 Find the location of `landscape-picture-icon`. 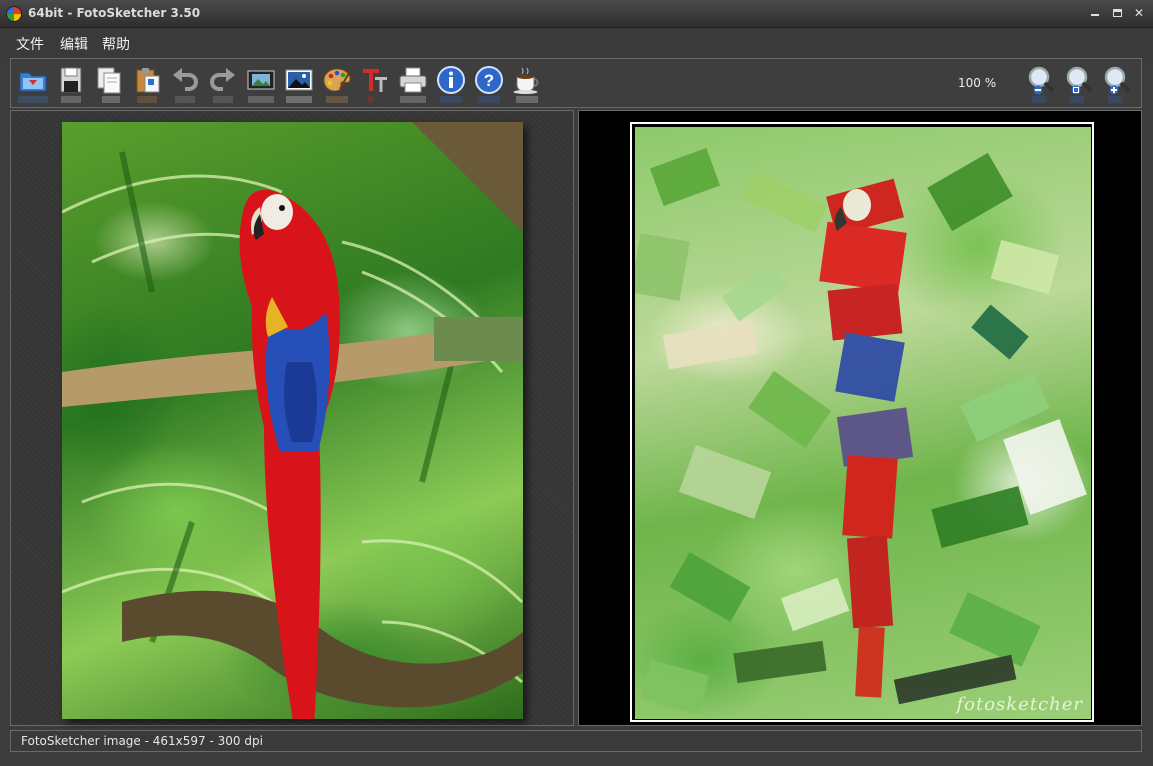

landscape-picture-icon is located at coordinates (299, 80).